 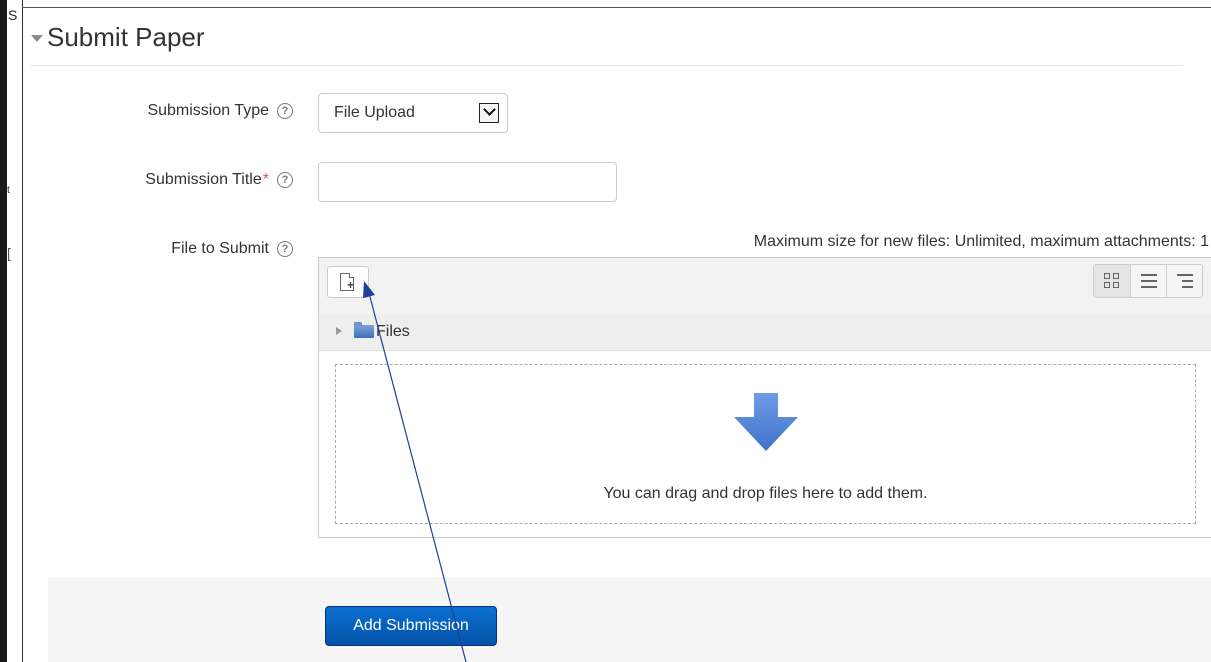 What do you see at coordinates (411, 626) in the screenshot?
I see `add-submission-button: Add Submission` at bounding box center [411, 626].